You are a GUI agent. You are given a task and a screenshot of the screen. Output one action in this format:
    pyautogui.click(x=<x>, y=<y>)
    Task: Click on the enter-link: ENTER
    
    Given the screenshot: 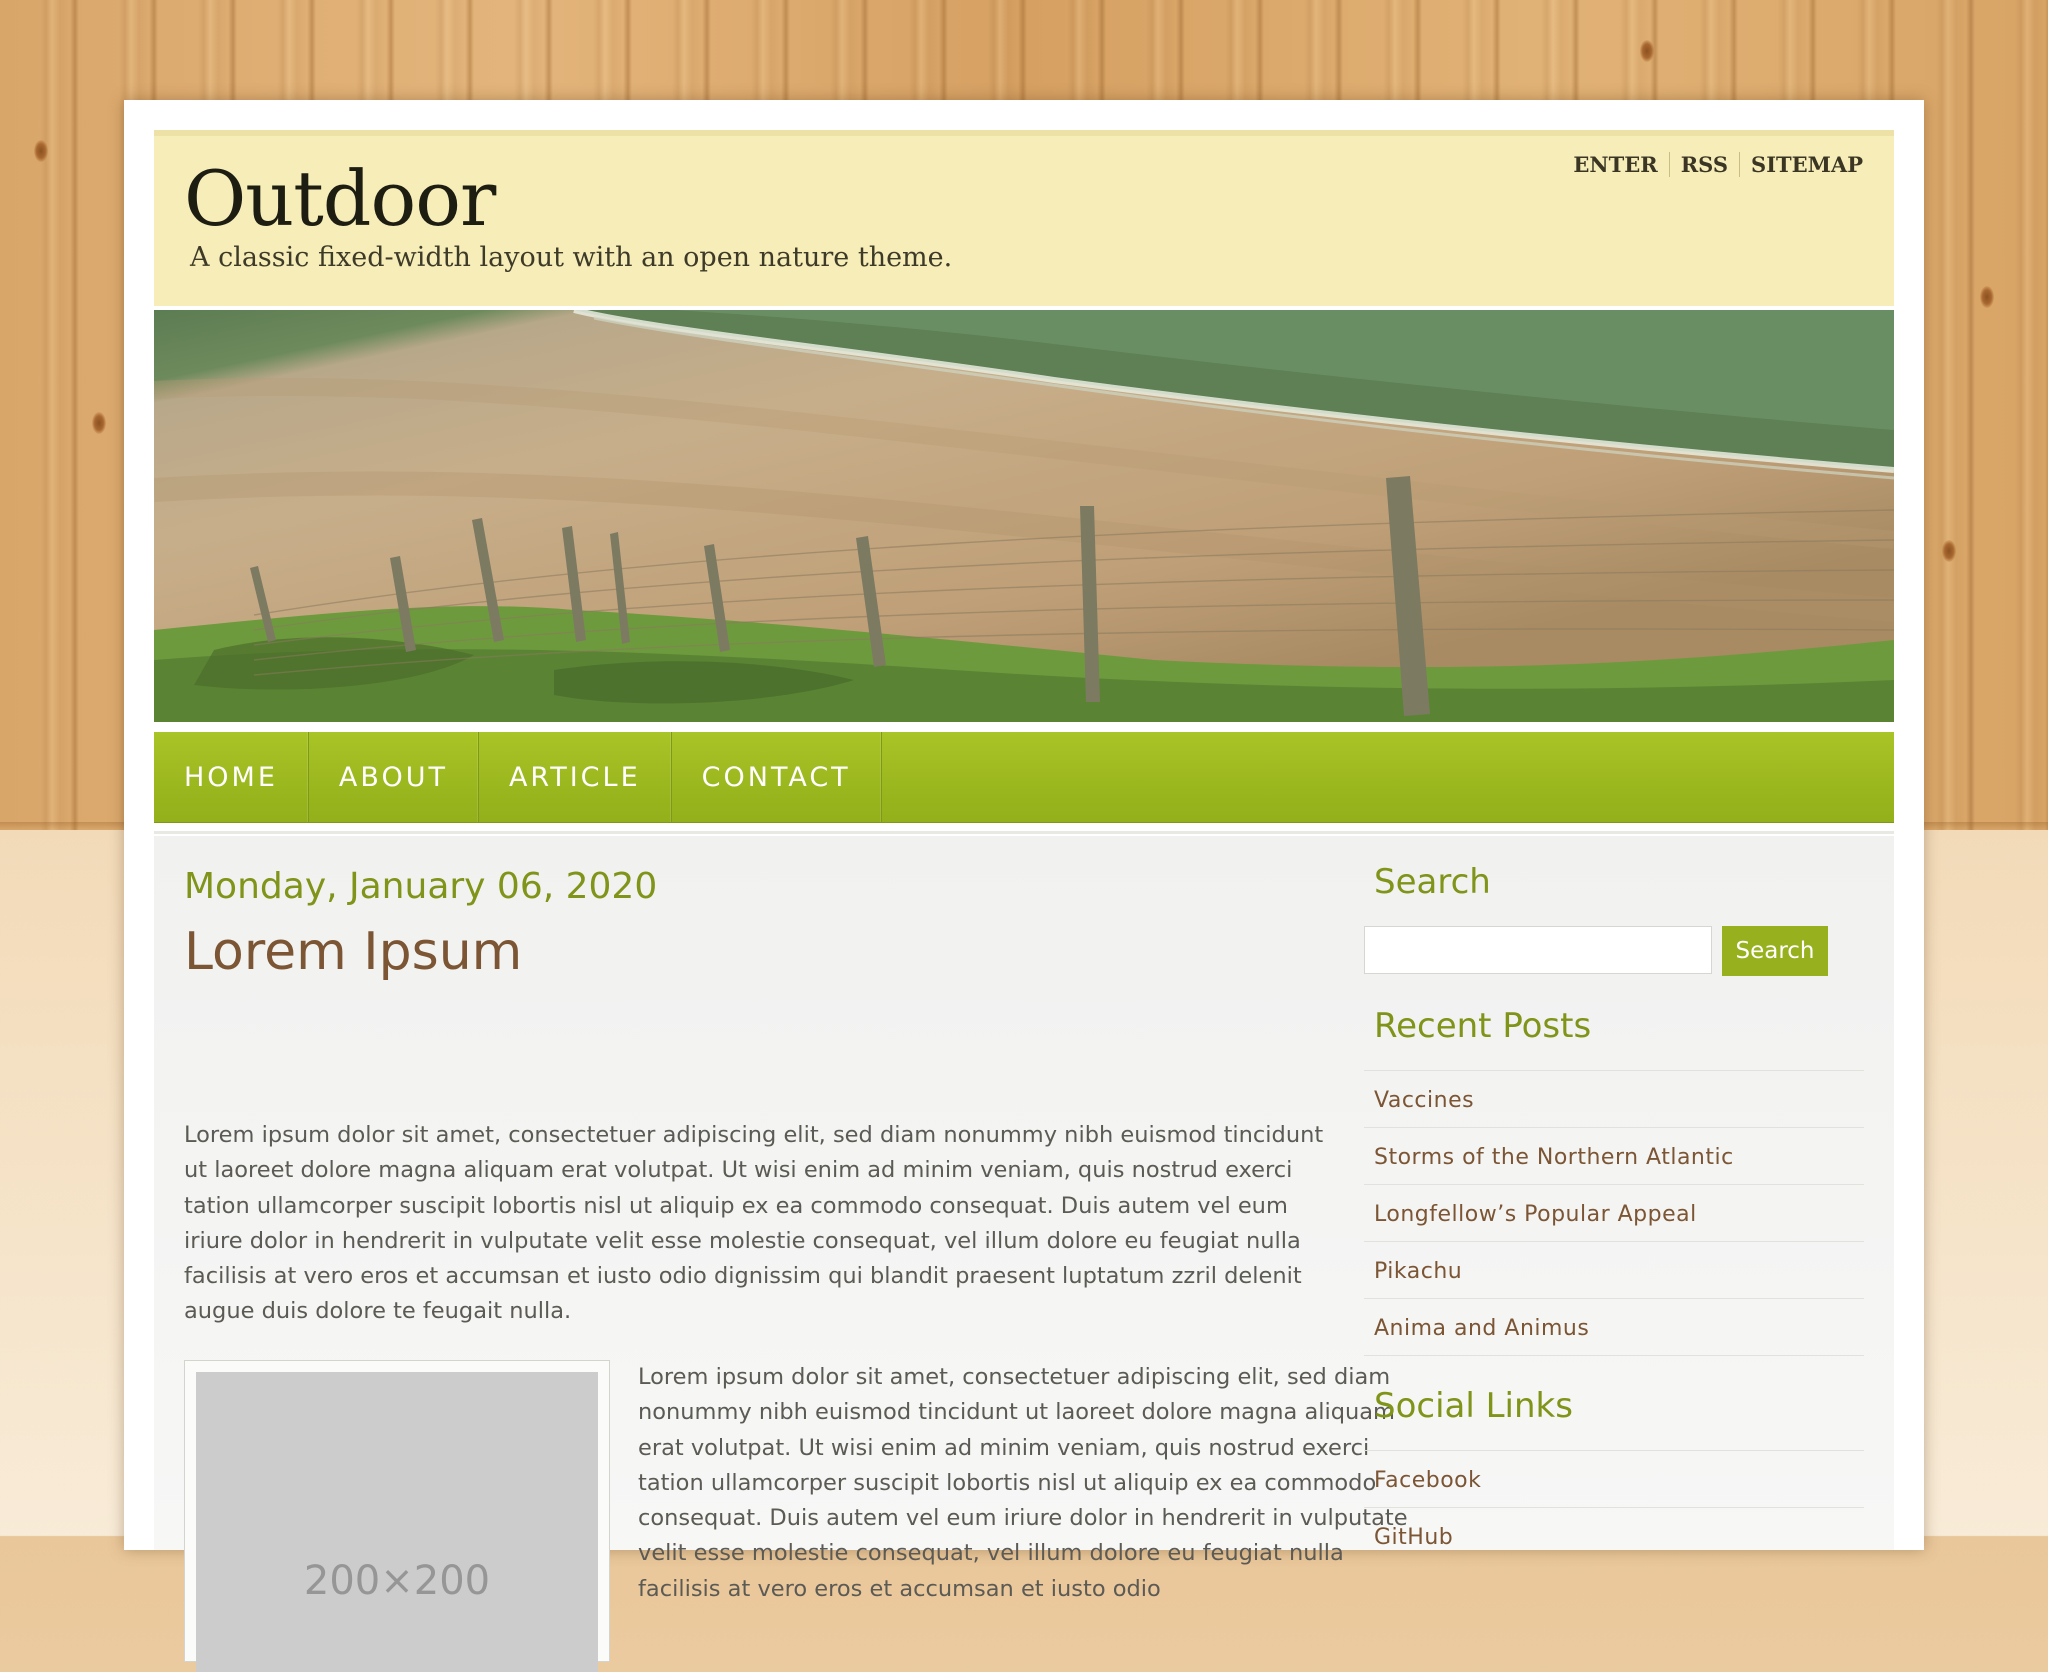 What is the action you would take?
    pyautogui.click(x=1615, y=164)
    